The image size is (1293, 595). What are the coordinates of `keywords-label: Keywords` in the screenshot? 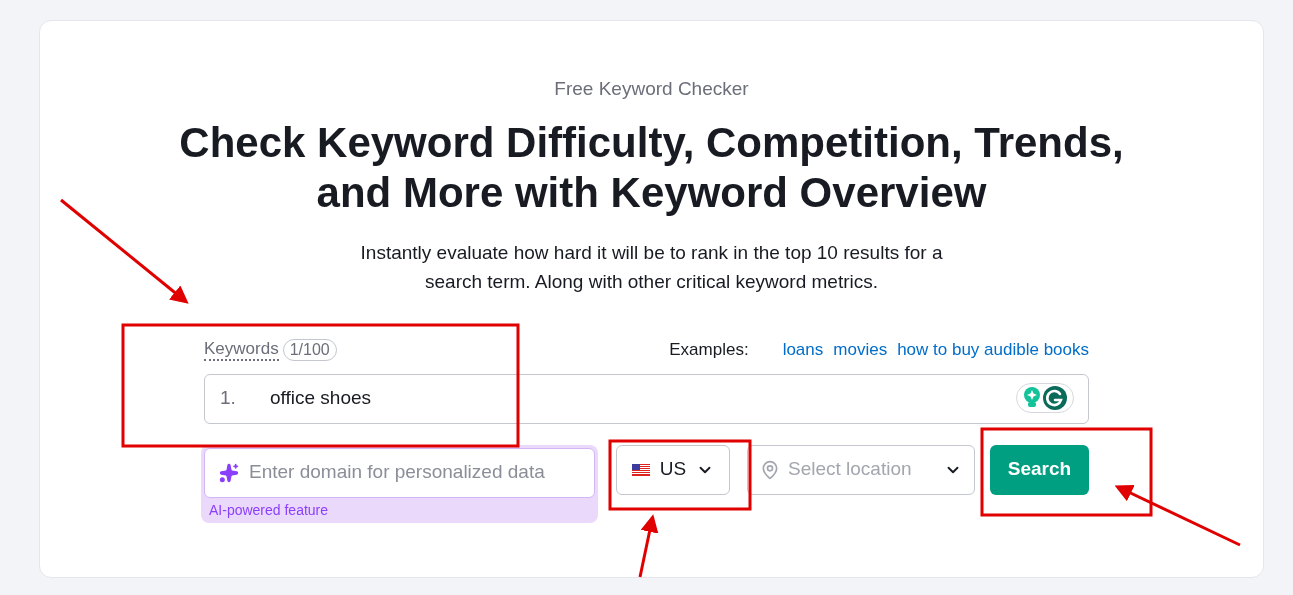 It's located at (241, 349).